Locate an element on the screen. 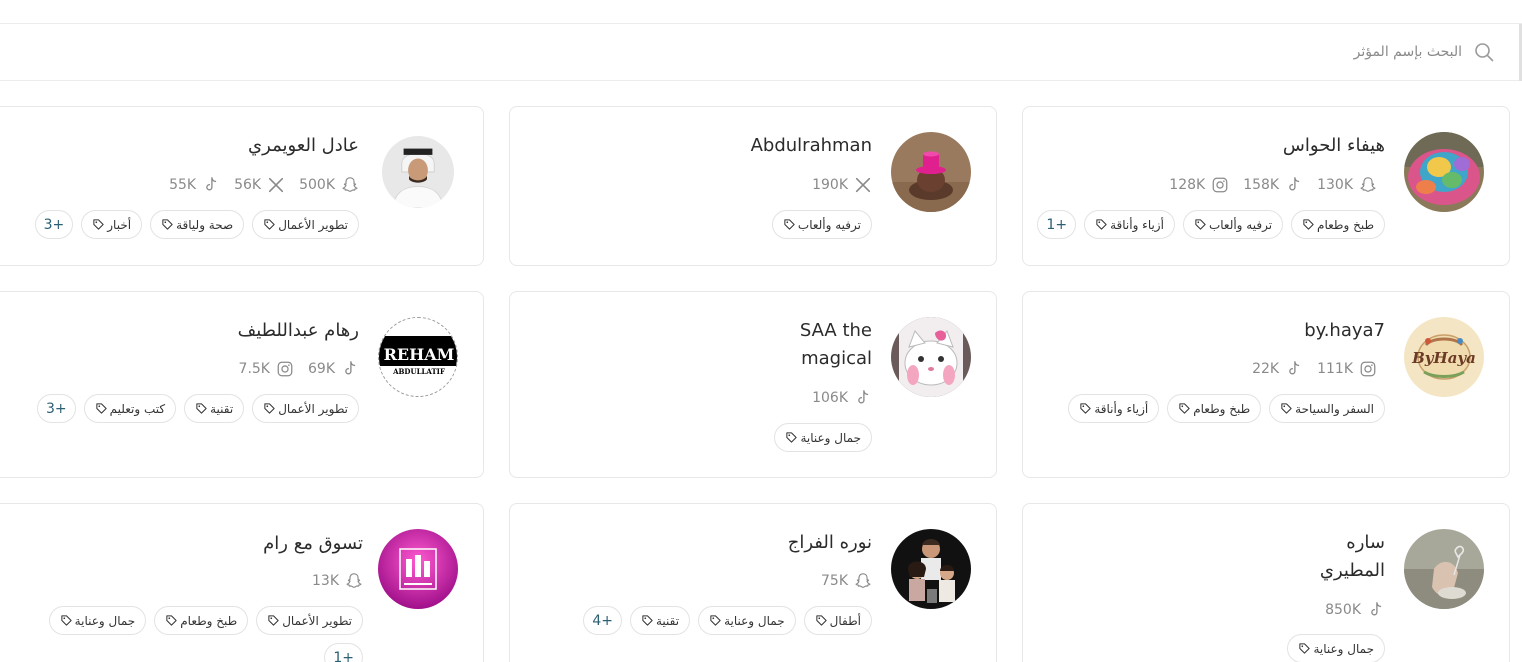  stat-value: 106K is located at coordinates (830, 398).